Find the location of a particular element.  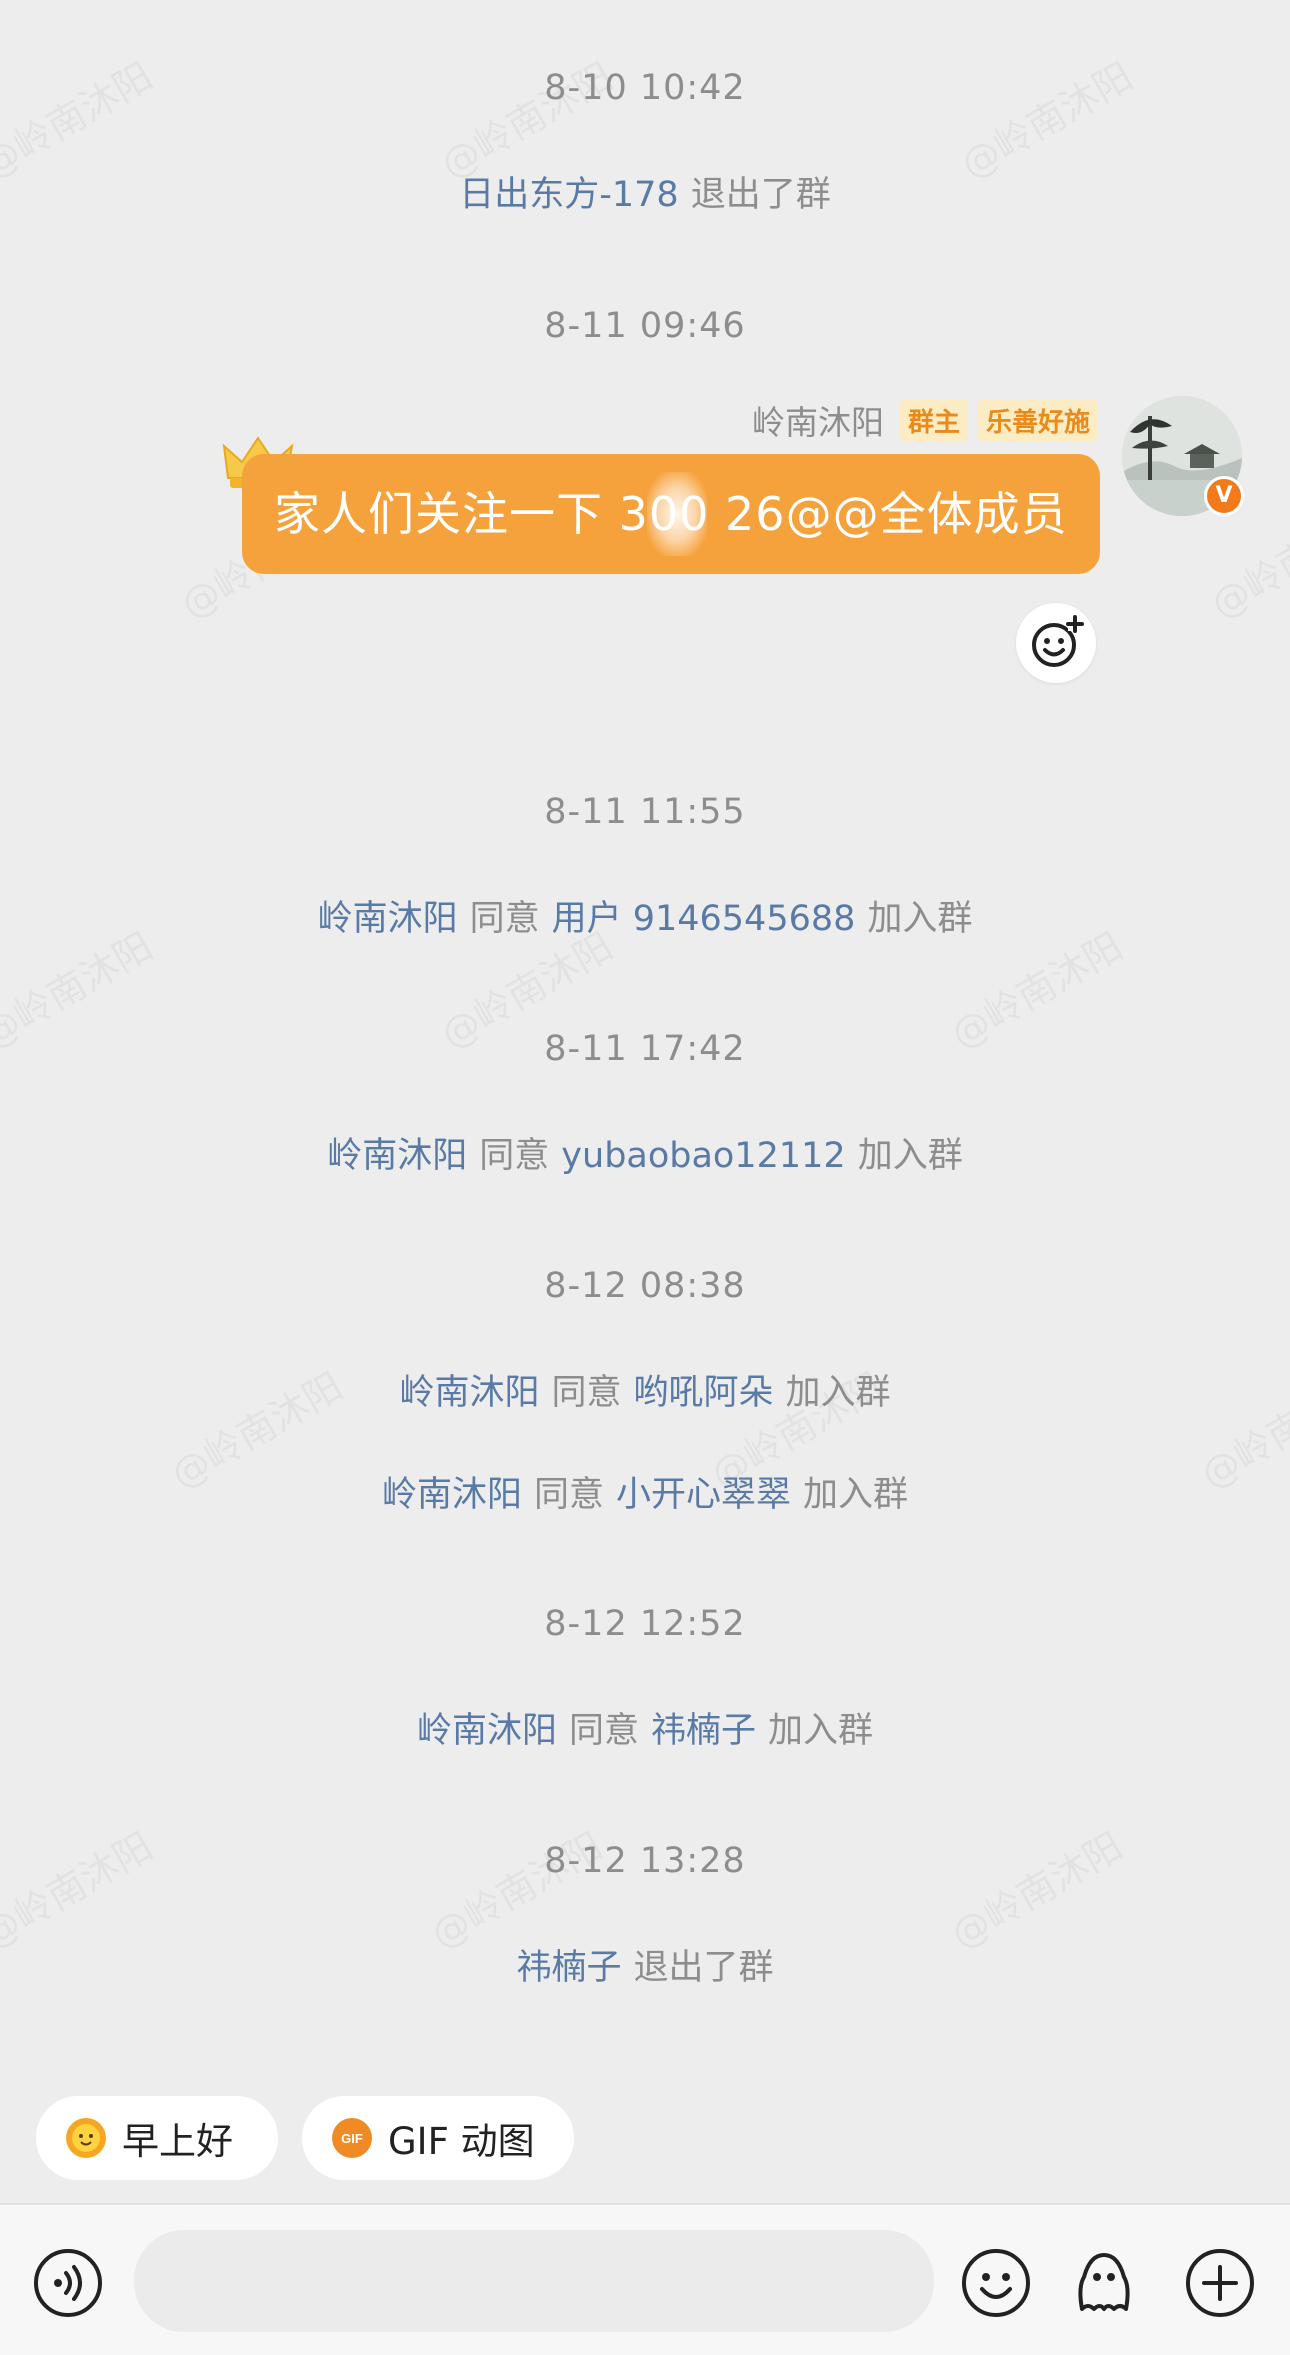

system-message: 岭南沐阳 同意 哟吼阿朵 加入群 is located at coordinates (645, 1393).